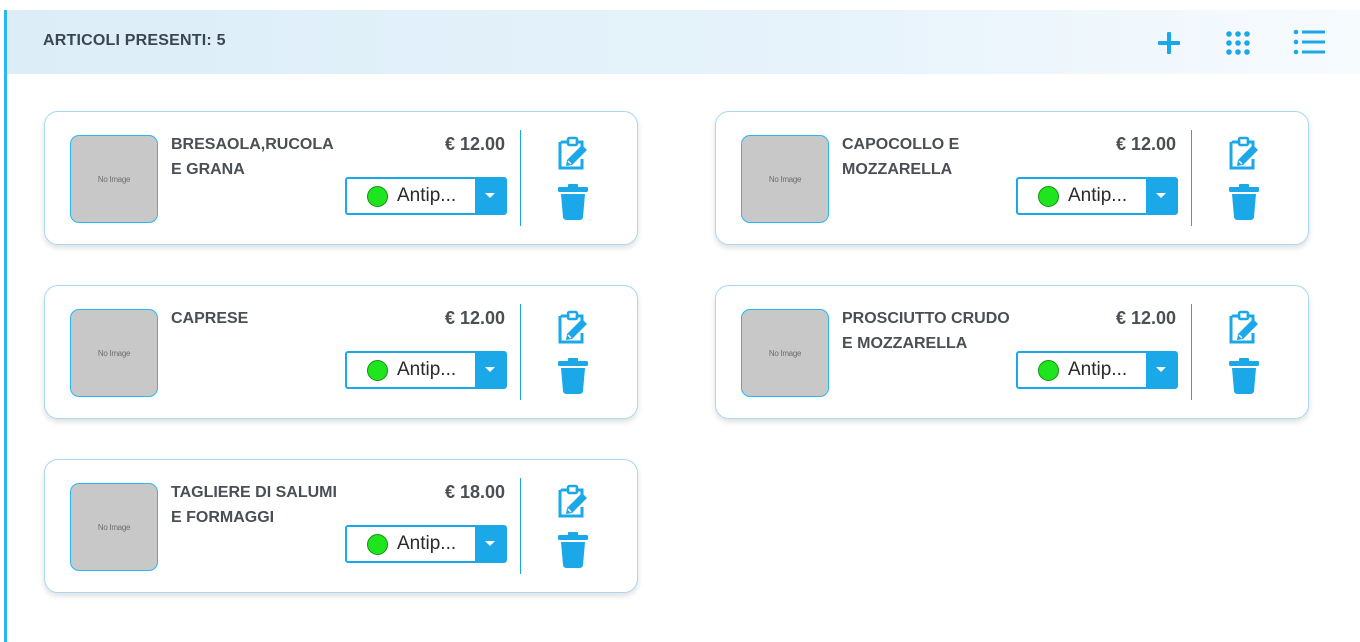 Image resolution: width=1360 pixels, height=642 pixels. What do you see at coordinates (134, 40) in the screenshot?
I see `items-count-title: ARTICOLI PRESENTI: 5` at bounding box center [134, 40].